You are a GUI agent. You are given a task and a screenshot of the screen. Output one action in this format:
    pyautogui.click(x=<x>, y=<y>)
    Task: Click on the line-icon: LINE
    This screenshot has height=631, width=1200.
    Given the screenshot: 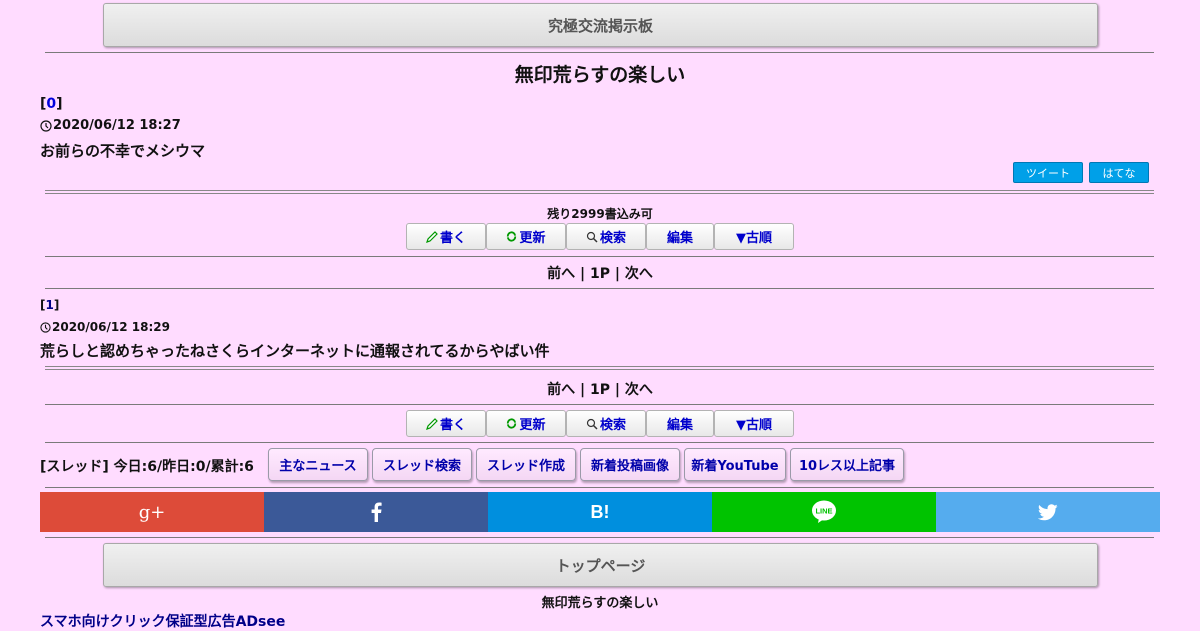 What is the action you would take?
    pyautogui.click(x=824, y=511)
    